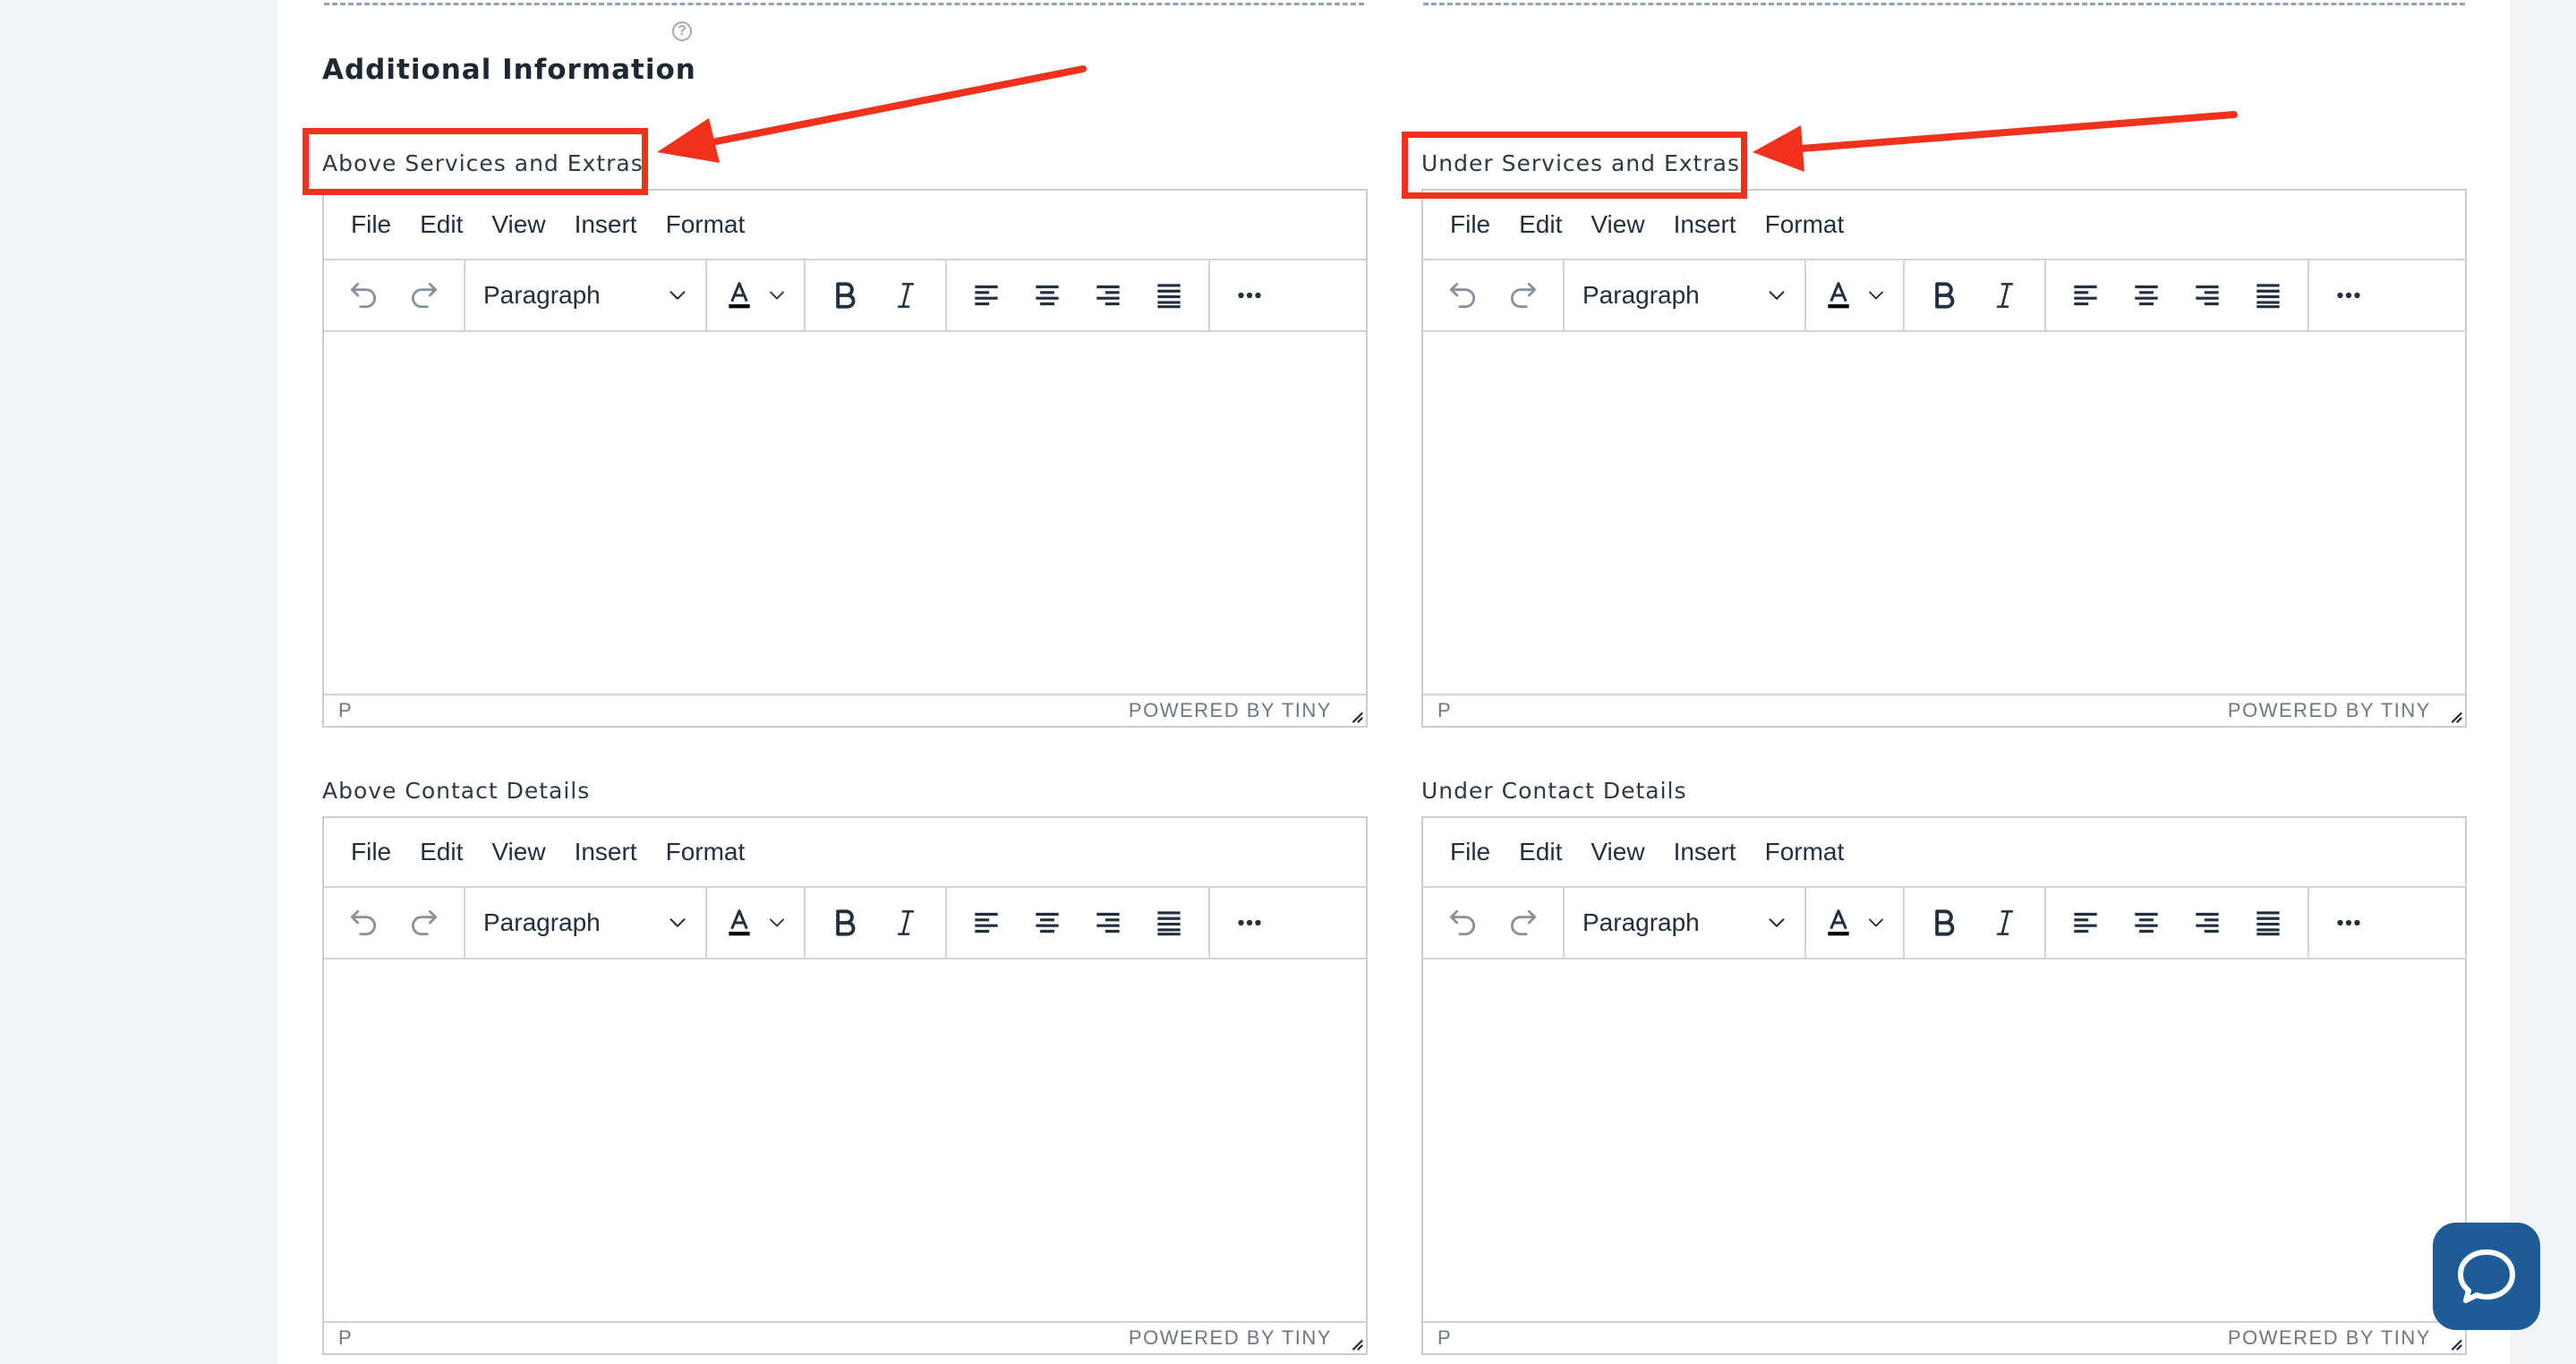  I want to click on chat-widget-button, so click(2486, 1276).